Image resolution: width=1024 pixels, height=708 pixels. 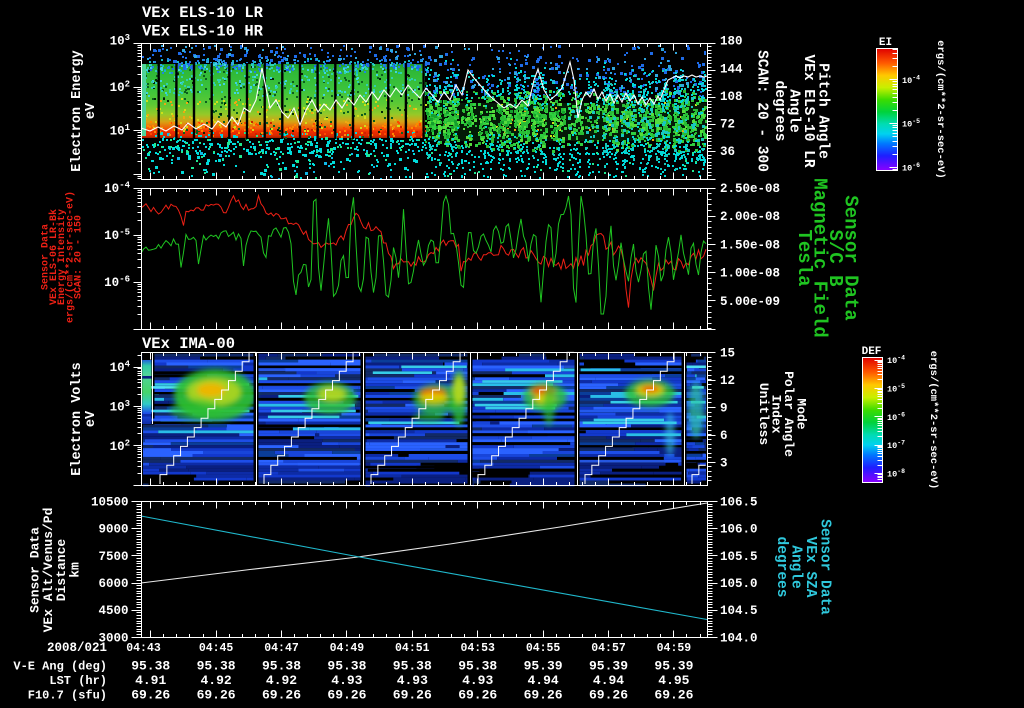 I want to click on svg-text: DEF, so click(x=872, y=352).